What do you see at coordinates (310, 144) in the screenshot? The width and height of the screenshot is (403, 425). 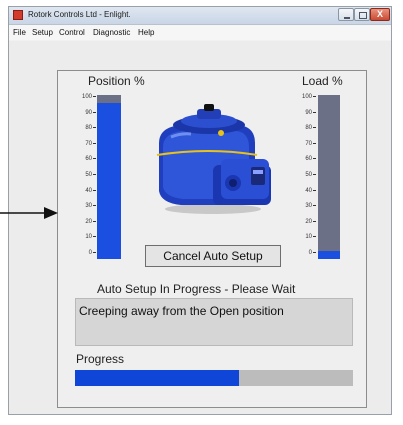 I see `load-tick-70: 70` at bounding box center [310, 144].